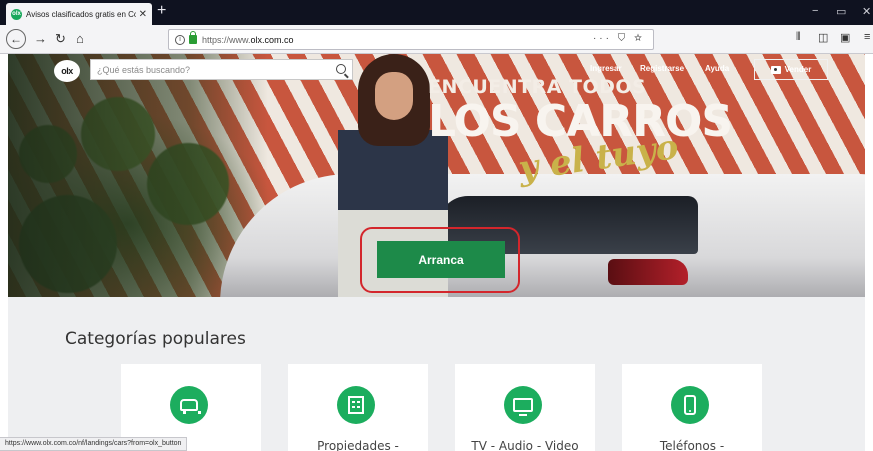 The height and width of the screenshot is (451, 873). I want to click on home-icon: ⌂, so click(80, 39).